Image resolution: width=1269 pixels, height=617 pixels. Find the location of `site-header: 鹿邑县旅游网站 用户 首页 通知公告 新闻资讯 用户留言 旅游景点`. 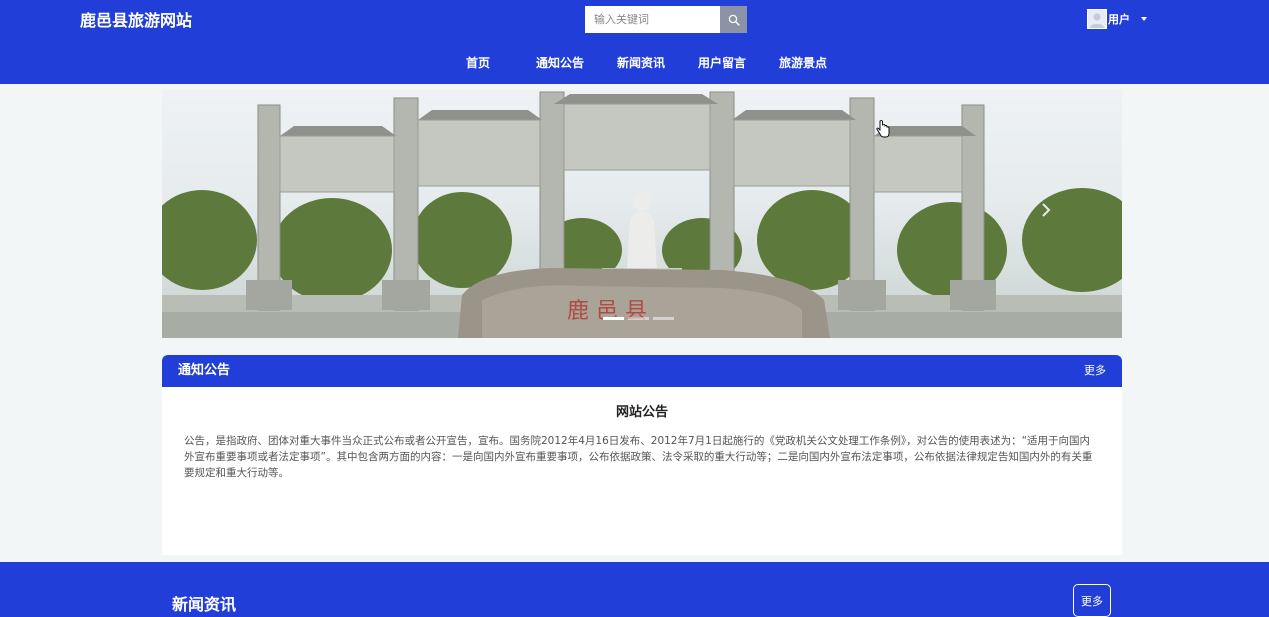

site-header: 鹿邑县旅游网站 用户 首页 通知公告 新闻资讯 用户留言 旅游景点 is located at coordinates (634, 42).